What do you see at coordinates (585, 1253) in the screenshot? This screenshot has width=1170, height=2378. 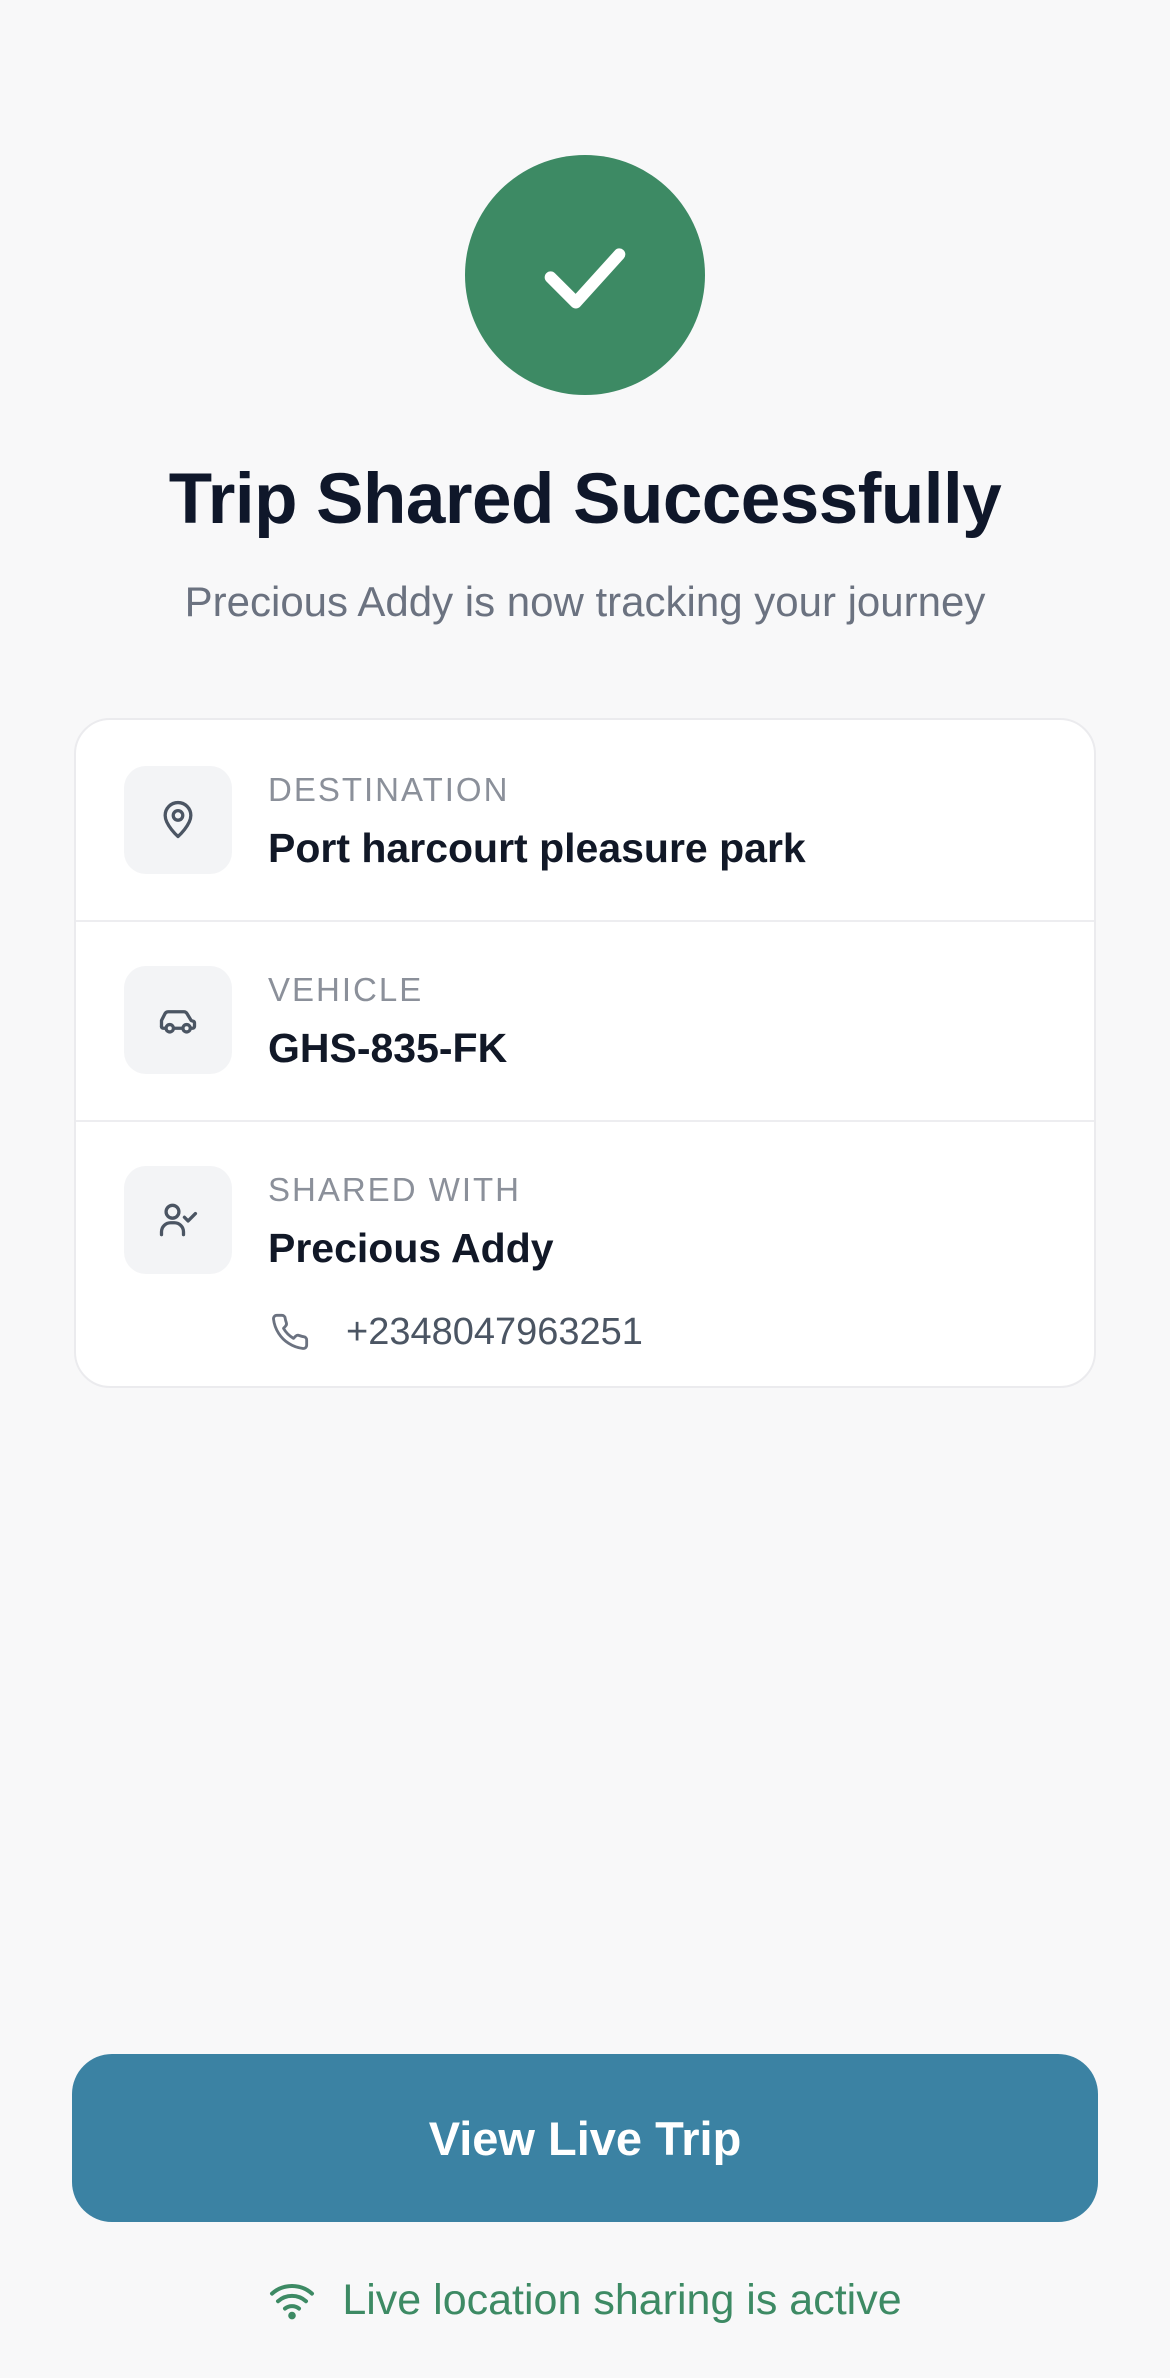 I see `shared-with-row: SHARED WITH Precious Addy +2348047963251` at bounding box center [585, 1253].